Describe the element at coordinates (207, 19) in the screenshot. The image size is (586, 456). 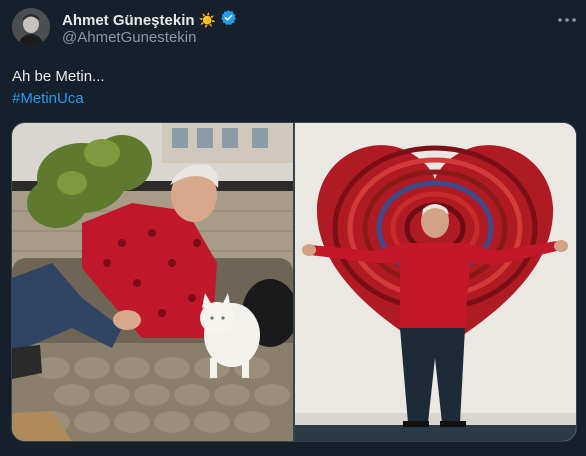
I see `sun-emoji: ☀️` at that location.